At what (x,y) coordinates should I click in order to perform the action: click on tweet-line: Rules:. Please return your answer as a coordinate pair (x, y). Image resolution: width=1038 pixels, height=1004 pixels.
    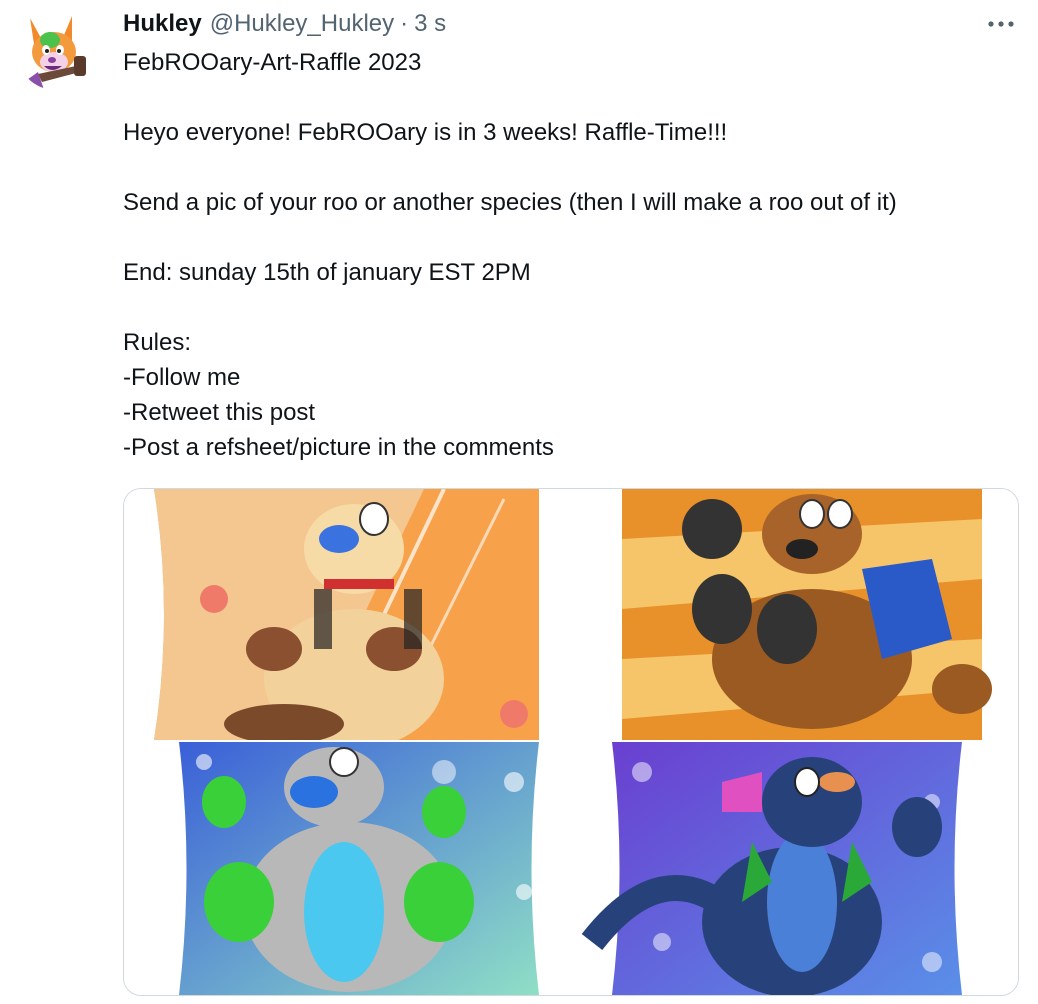
    Looking at the image, I should click on (157, 342).